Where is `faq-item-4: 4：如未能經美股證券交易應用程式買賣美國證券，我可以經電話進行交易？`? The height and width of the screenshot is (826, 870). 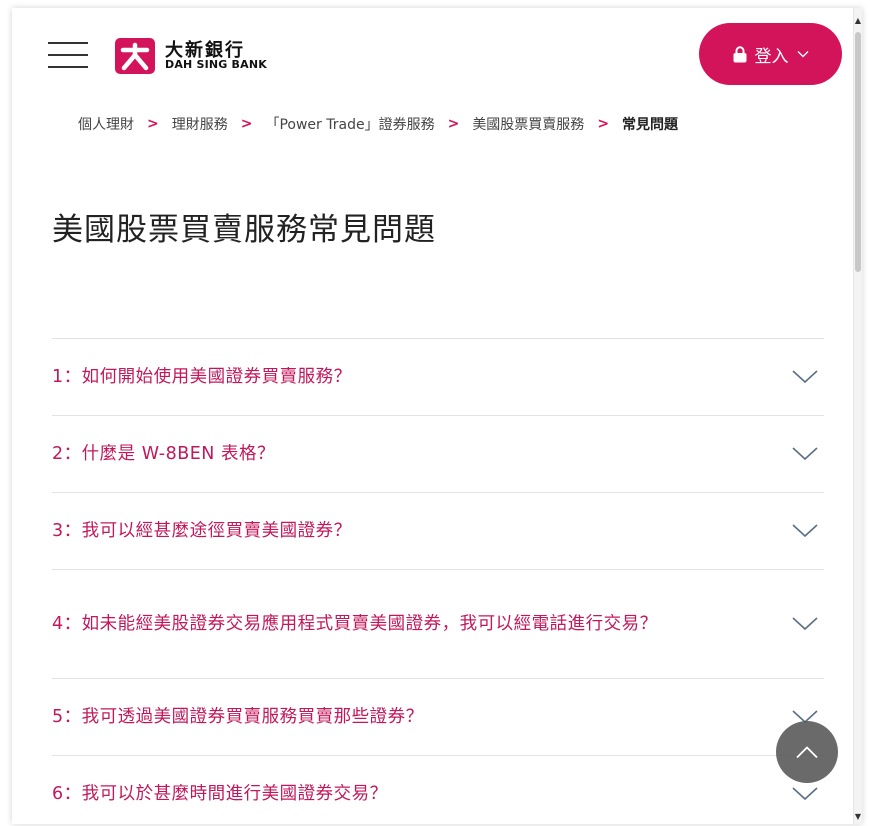 faq-item-4: 4：如未能經美股證券交易應用程式買賣美國證券，我可以經電話進行交易？ is located at coordinates (438, 623).